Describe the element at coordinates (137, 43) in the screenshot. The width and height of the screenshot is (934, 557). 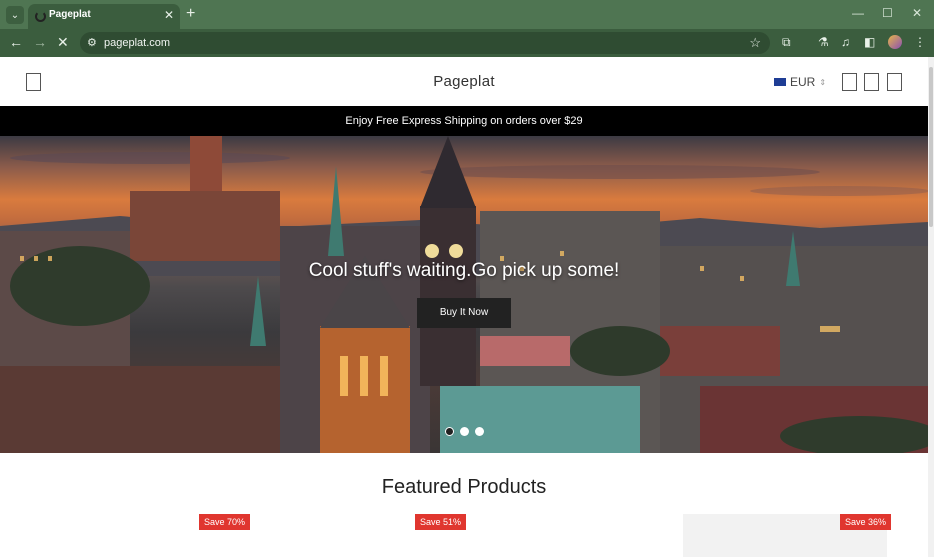
I see `url-text: pageplat.com` at that location.